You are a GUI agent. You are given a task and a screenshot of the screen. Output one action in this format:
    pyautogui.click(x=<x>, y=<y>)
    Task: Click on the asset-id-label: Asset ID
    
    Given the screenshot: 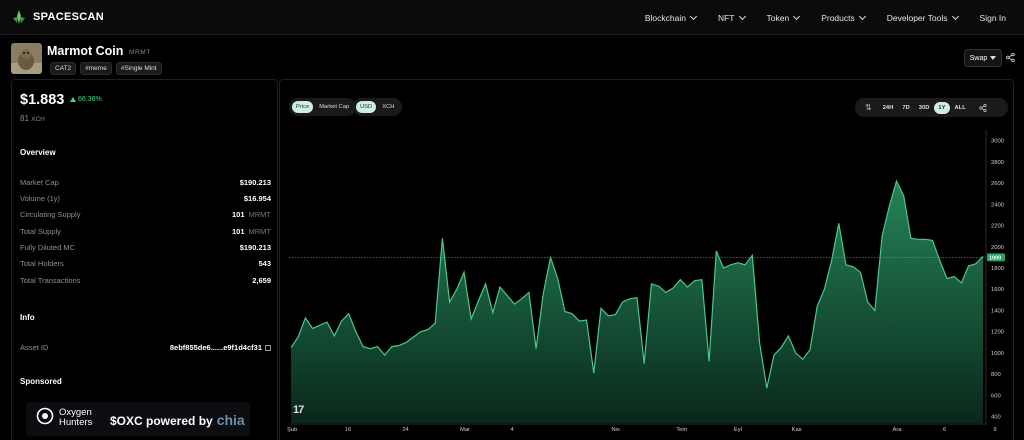 What is the action you would take?
    pyautogui.click(x=34, y=347)
    